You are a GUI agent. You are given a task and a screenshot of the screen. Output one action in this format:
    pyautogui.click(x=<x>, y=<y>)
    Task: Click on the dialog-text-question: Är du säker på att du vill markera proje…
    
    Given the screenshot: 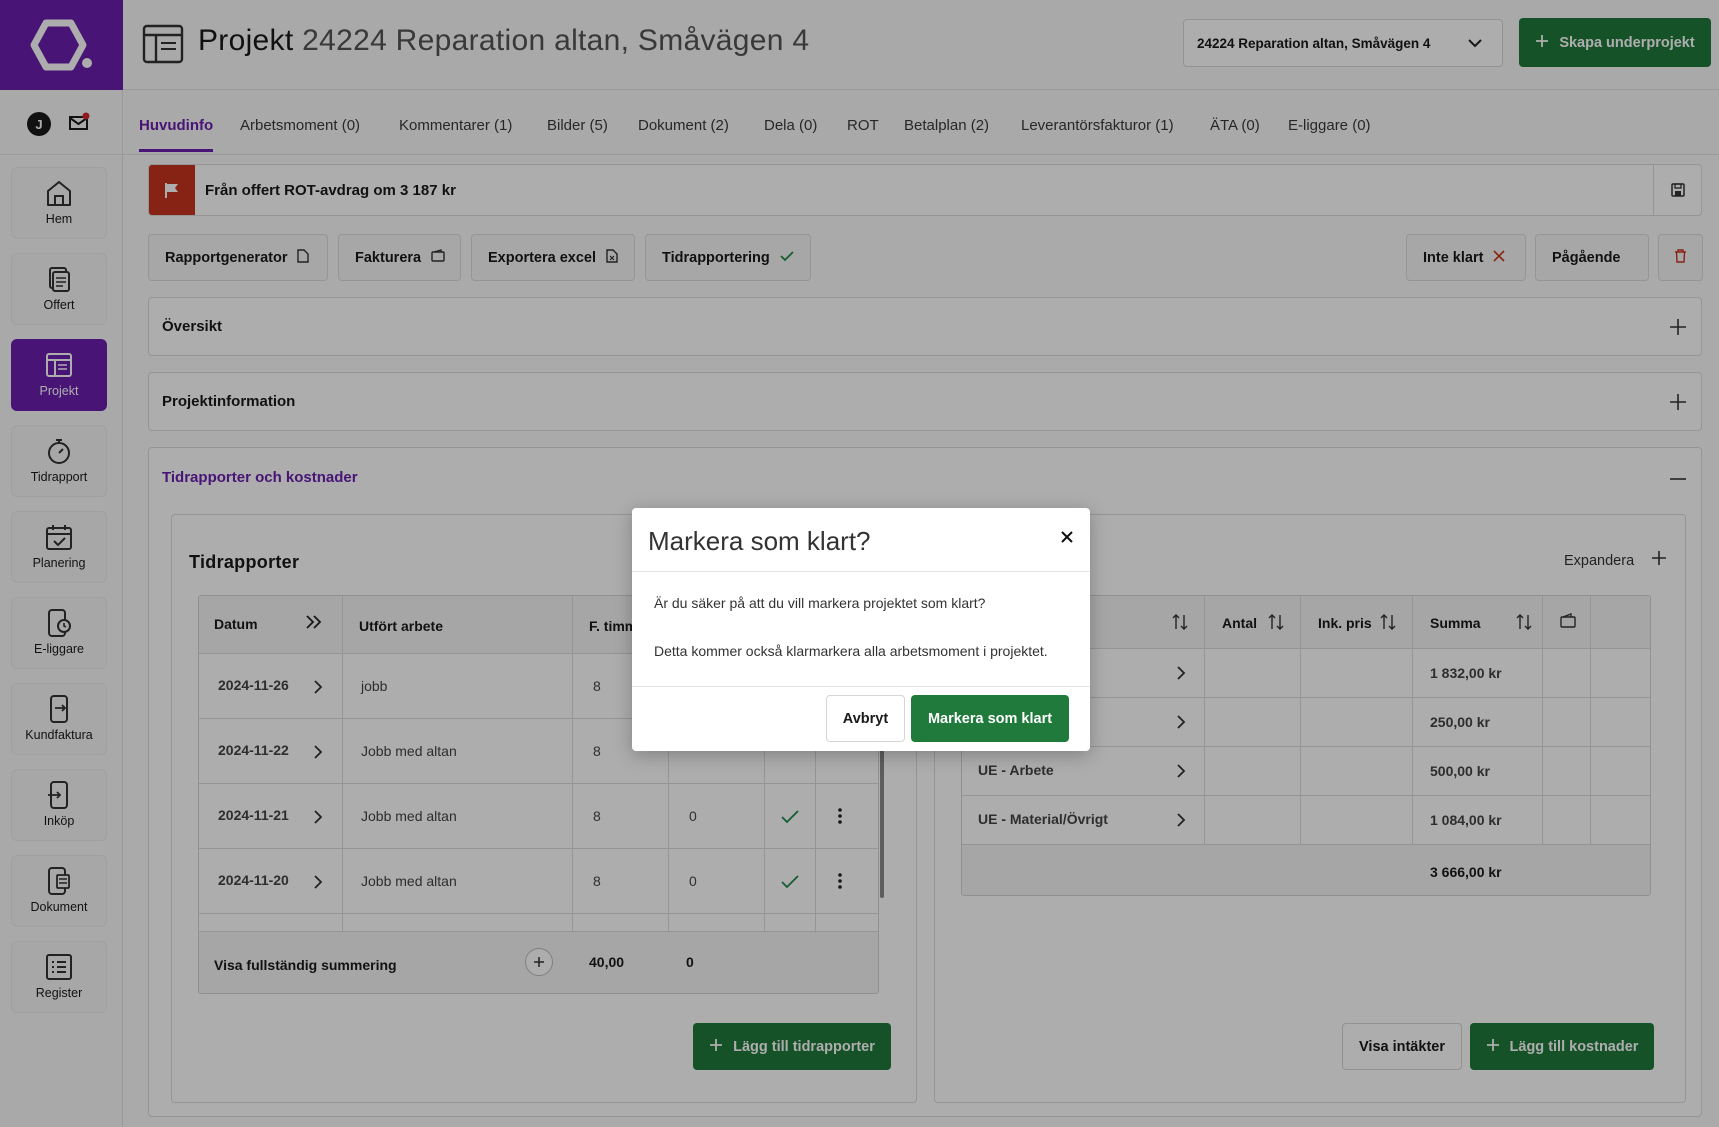 What is the action you would take?
    pyautogui.click(x=820, y=603)
    